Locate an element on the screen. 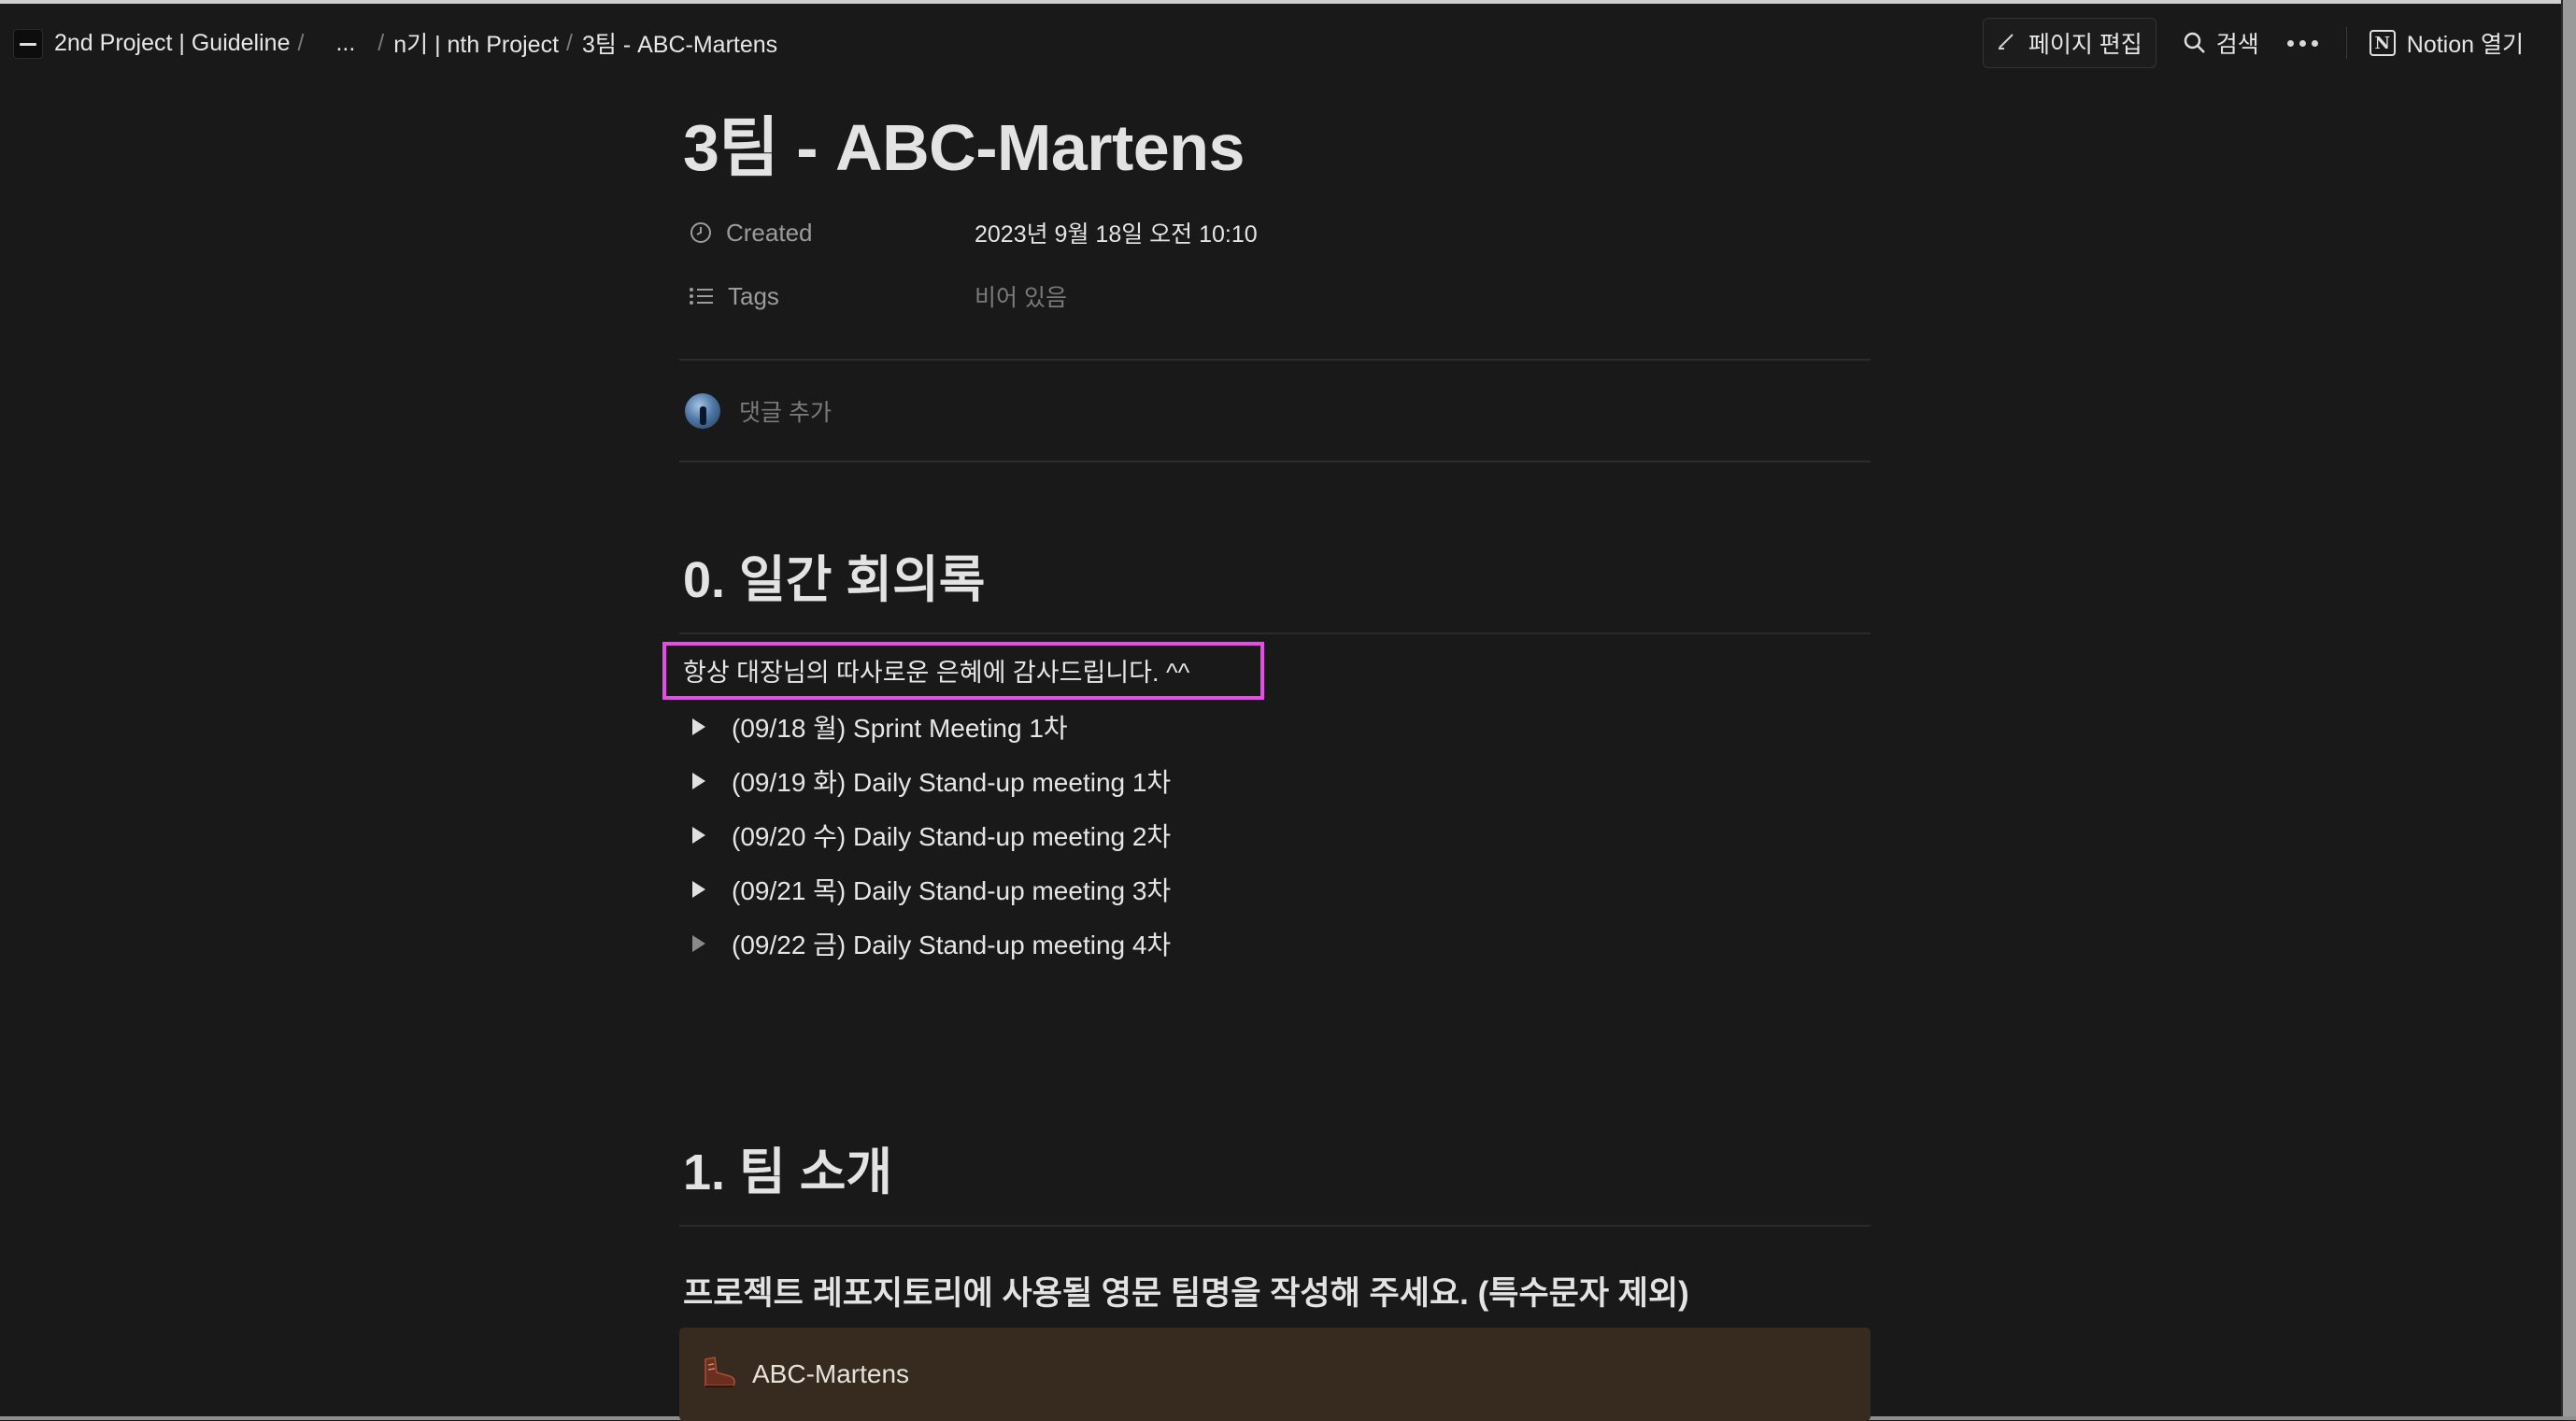 The width and height of the screenshot is (2576, 1421). team-name-callout: ABC-Martens is located at coordinates (1275, 1374).